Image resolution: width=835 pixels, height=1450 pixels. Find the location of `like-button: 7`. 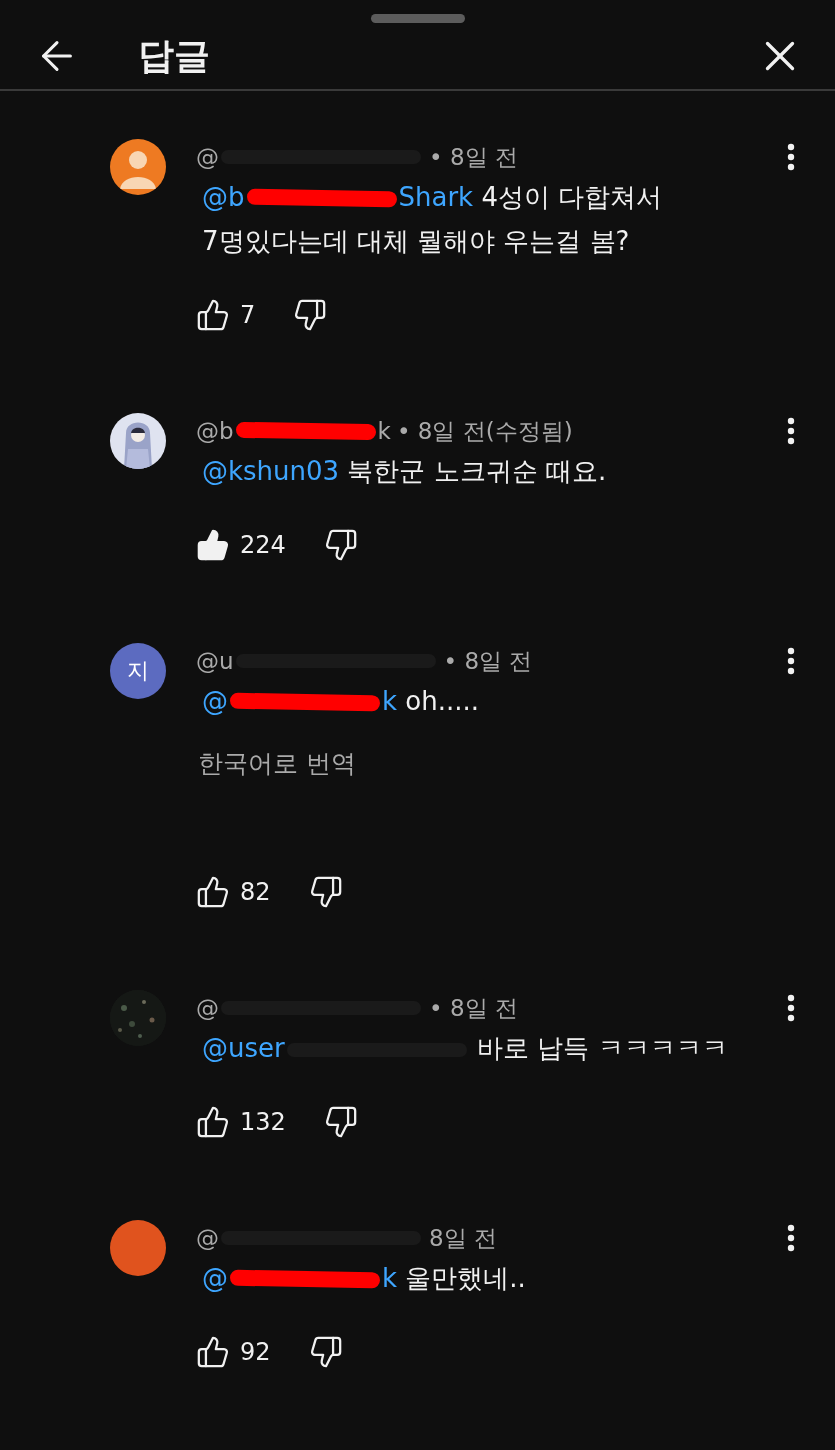

like-button: 7 is located at coordinates (226, 315).